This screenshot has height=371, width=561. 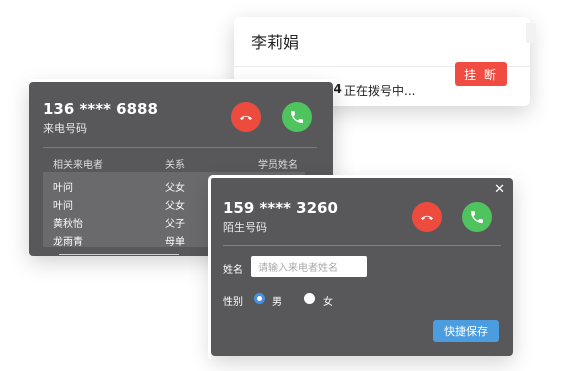 What do you see at coordinates (328, 302) in the screenshot?
I see `gender-option-female: 女` at bounding box center [328, 302].